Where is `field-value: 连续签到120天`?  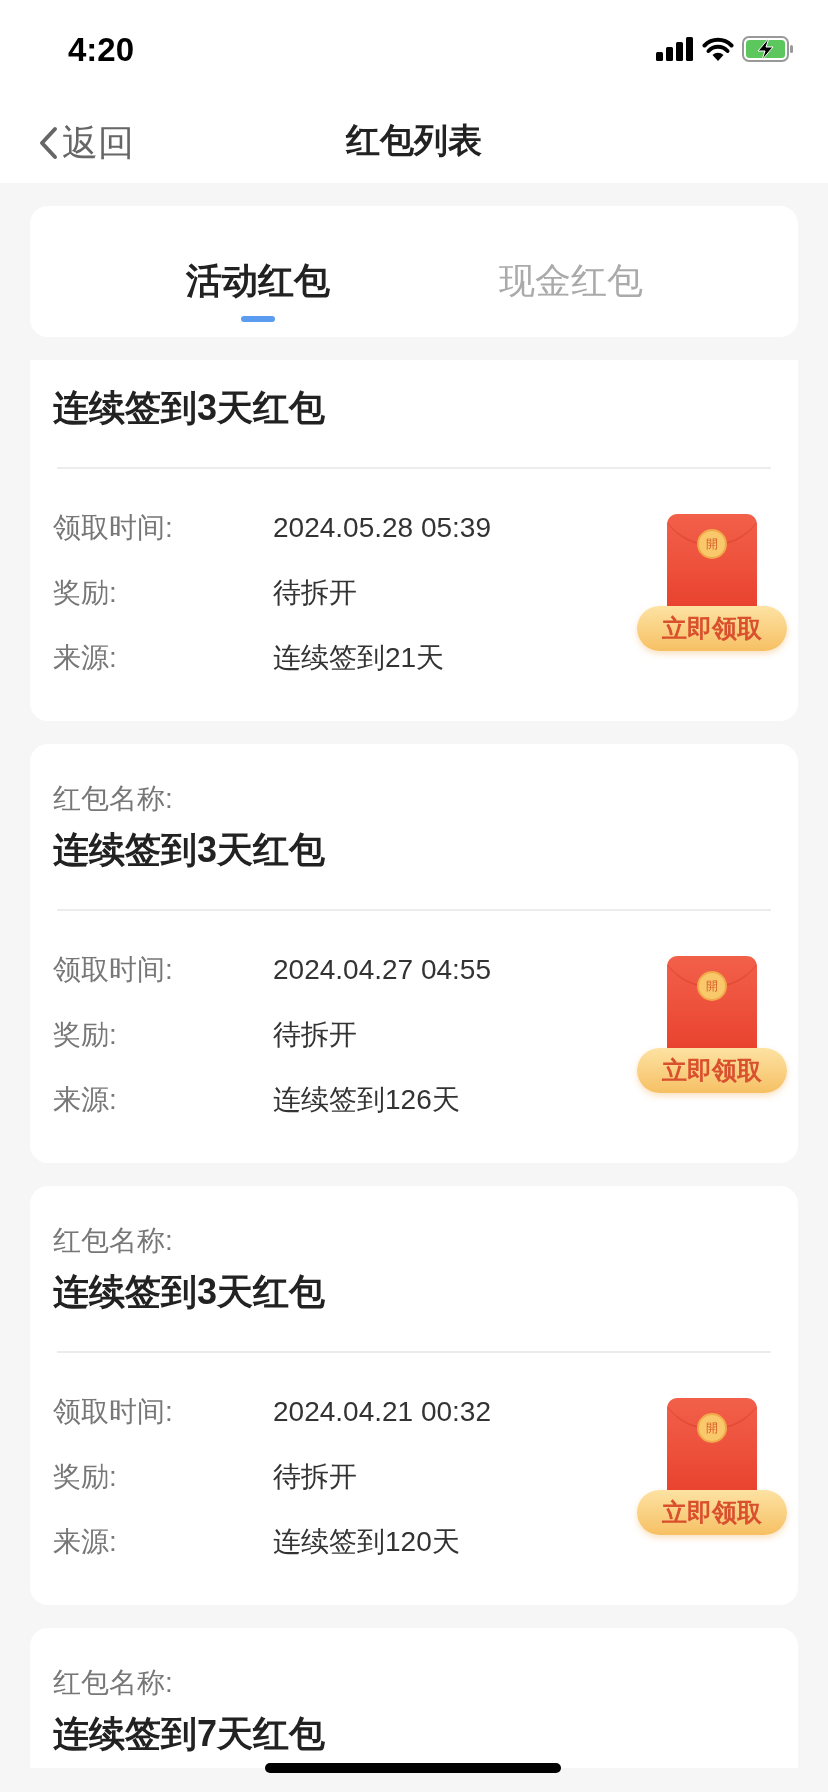 field-value: 连续签到120天 is located at coordinates (366, 1541).